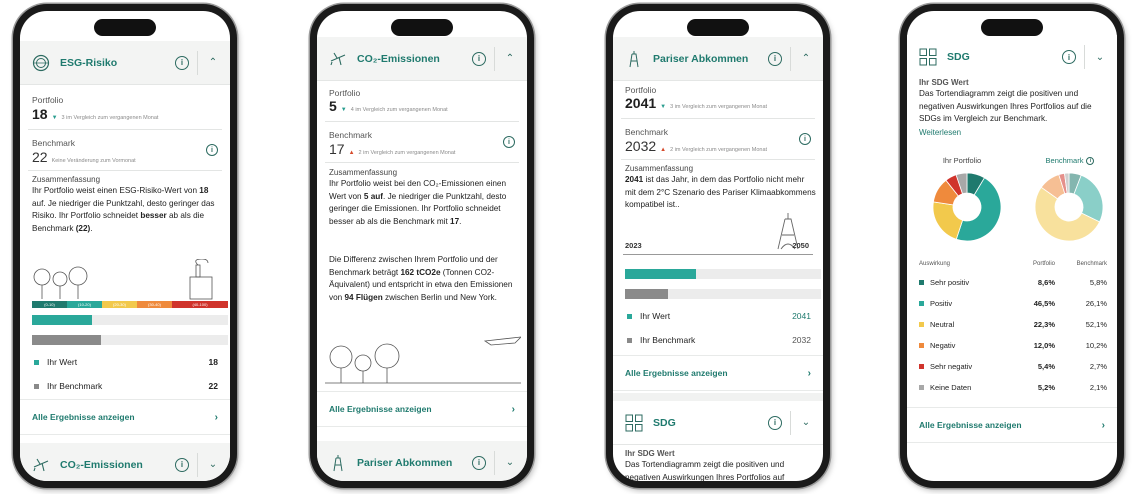 The width and height of the screenshot is (1133, 494). I want to click on scale-seg: (10-20), so click(84, 304).